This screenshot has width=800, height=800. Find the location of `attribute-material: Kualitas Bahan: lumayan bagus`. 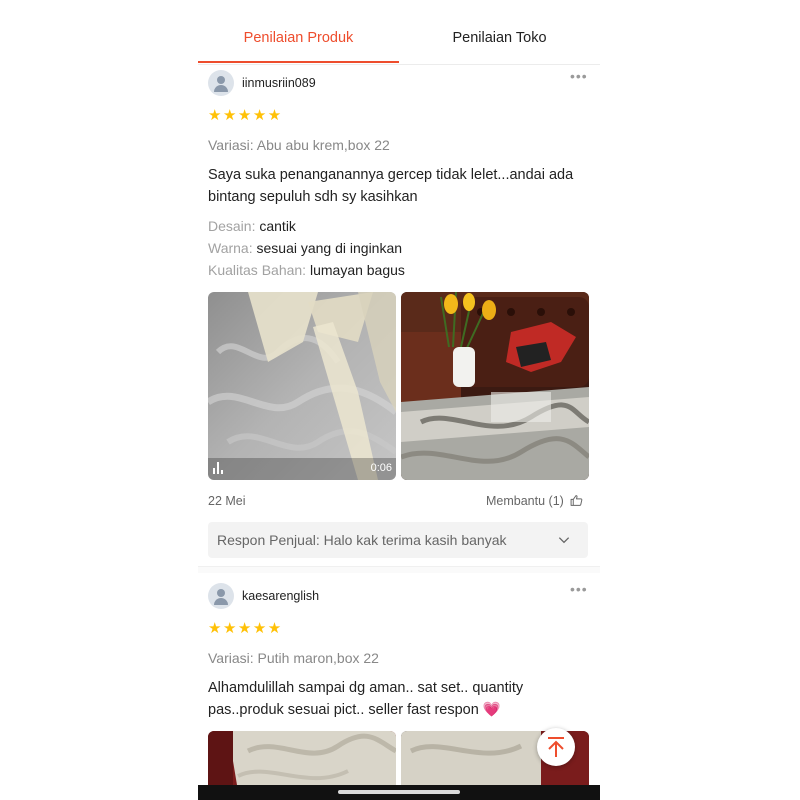

attribute-material: Kualitas Bahan: lumayan bagus is located at coordinates (306, 270).